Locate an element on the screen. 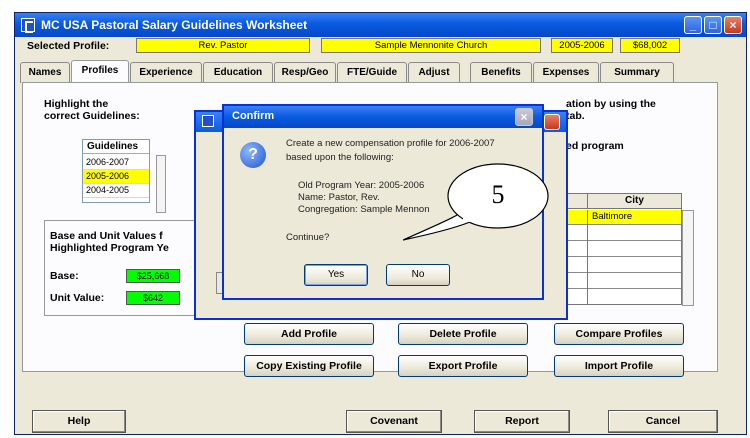  question-icon: ? is located at coordinates (253, 155).